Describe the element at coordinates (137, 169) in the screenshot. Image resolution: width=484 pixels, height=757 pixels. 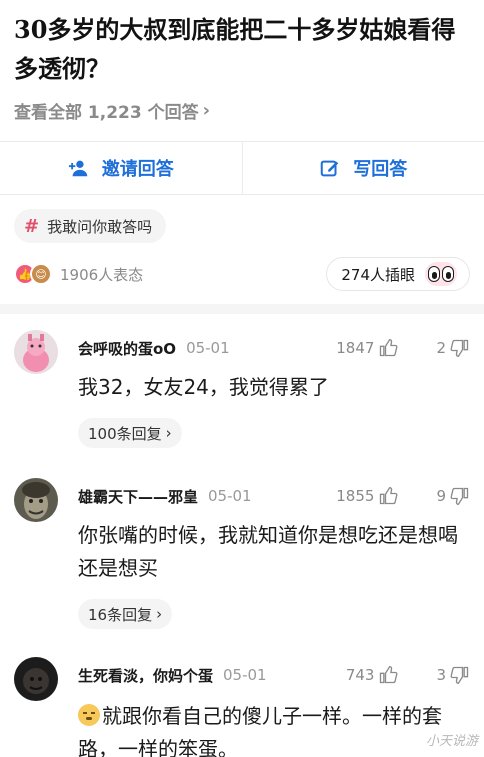
I see `invite-answer-label: 邀请回答` at that location.